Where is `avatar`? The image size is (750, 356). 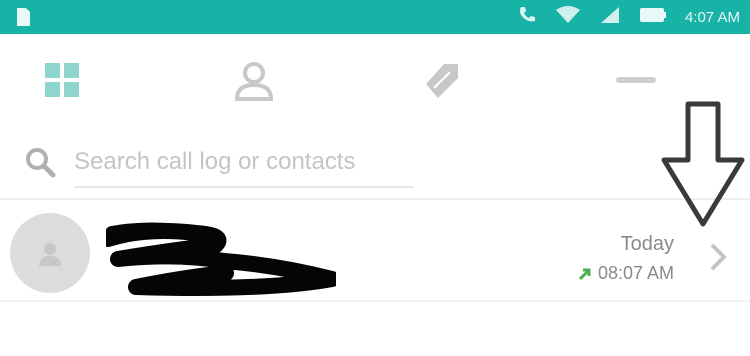
avatar is located at coordinates (50, 253).